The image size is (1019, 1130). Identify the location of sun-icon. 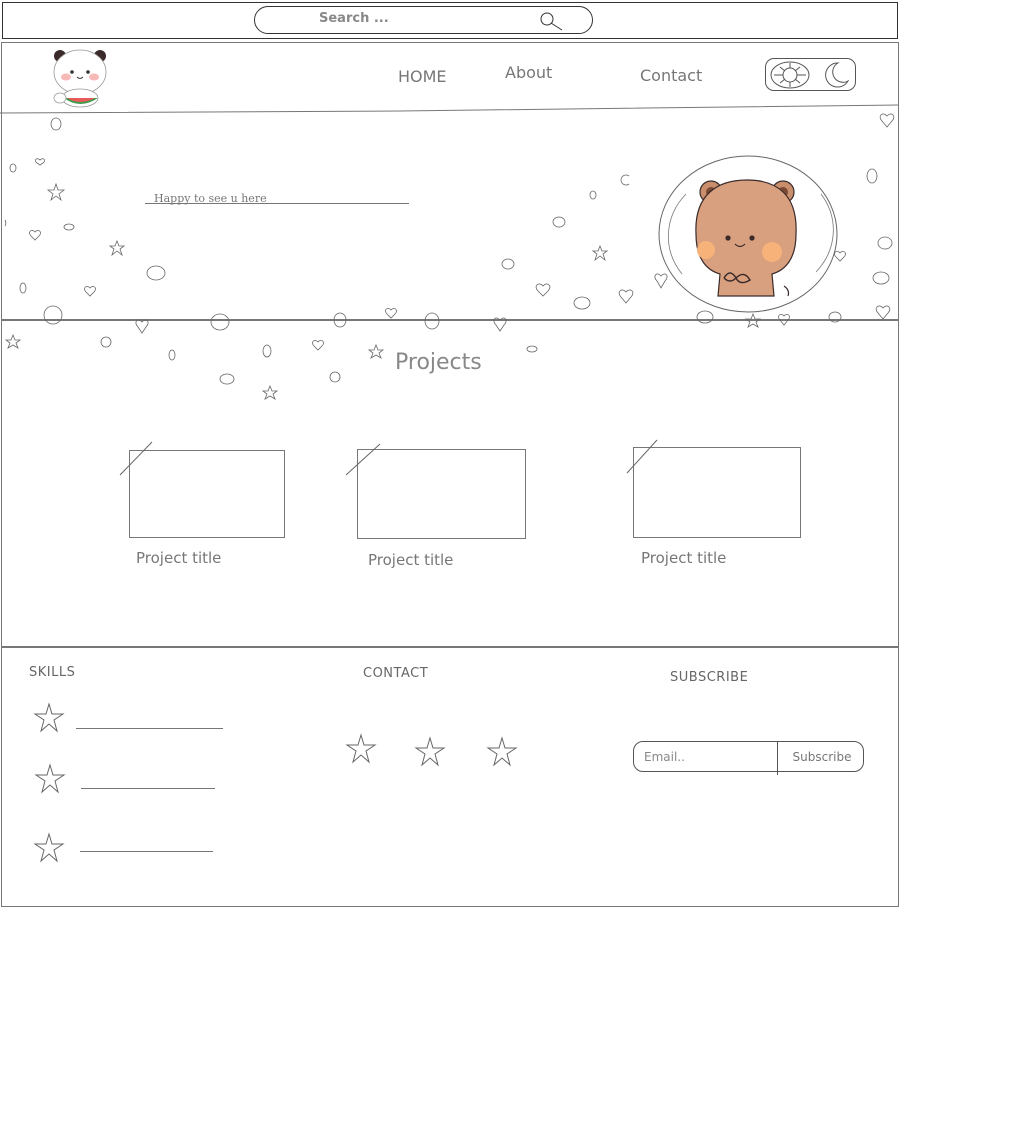
(789, 75).